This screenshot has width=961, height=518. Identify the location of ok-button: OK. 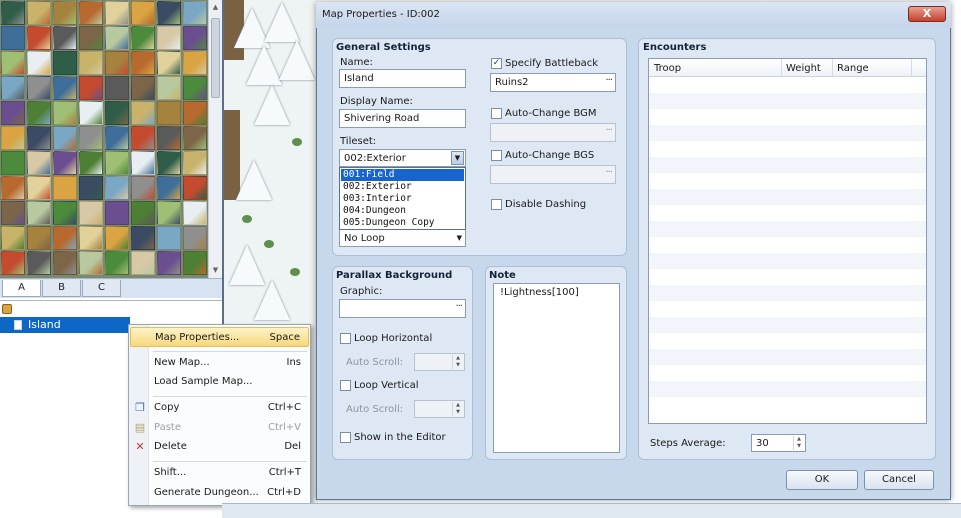
(822, 480).